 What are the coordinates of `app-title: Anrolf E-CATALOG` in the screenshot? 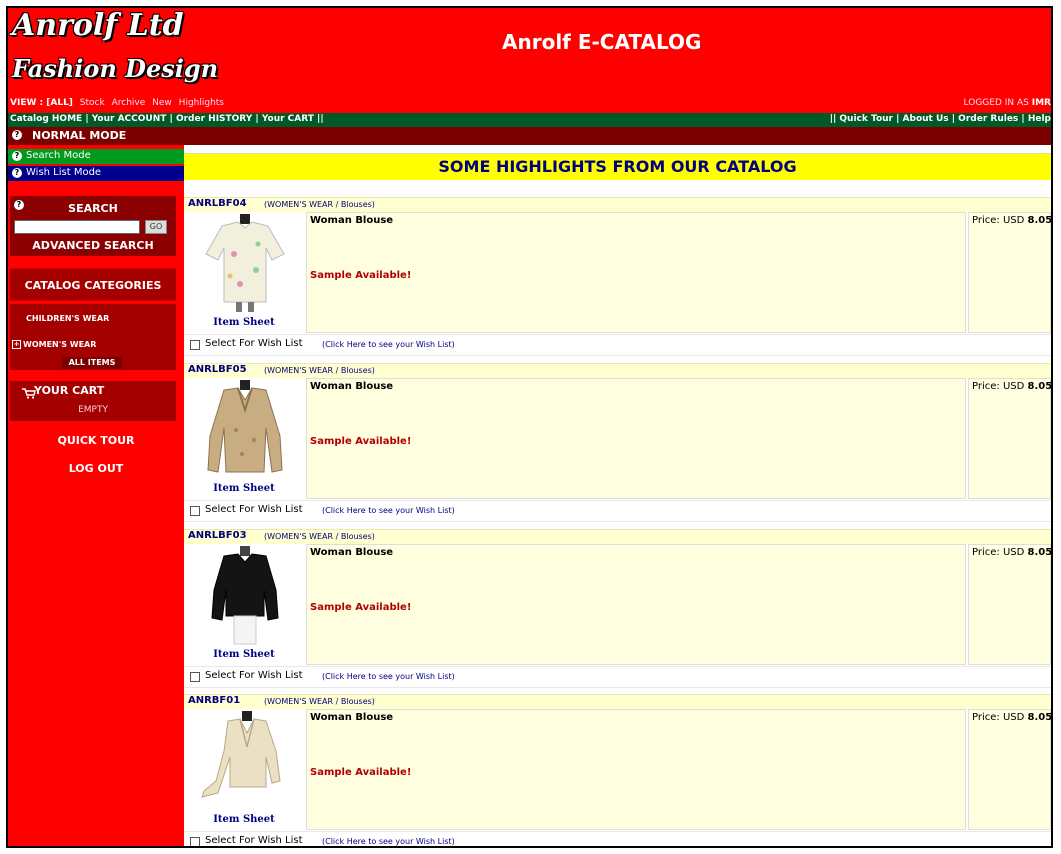 It's located at (602, 42).